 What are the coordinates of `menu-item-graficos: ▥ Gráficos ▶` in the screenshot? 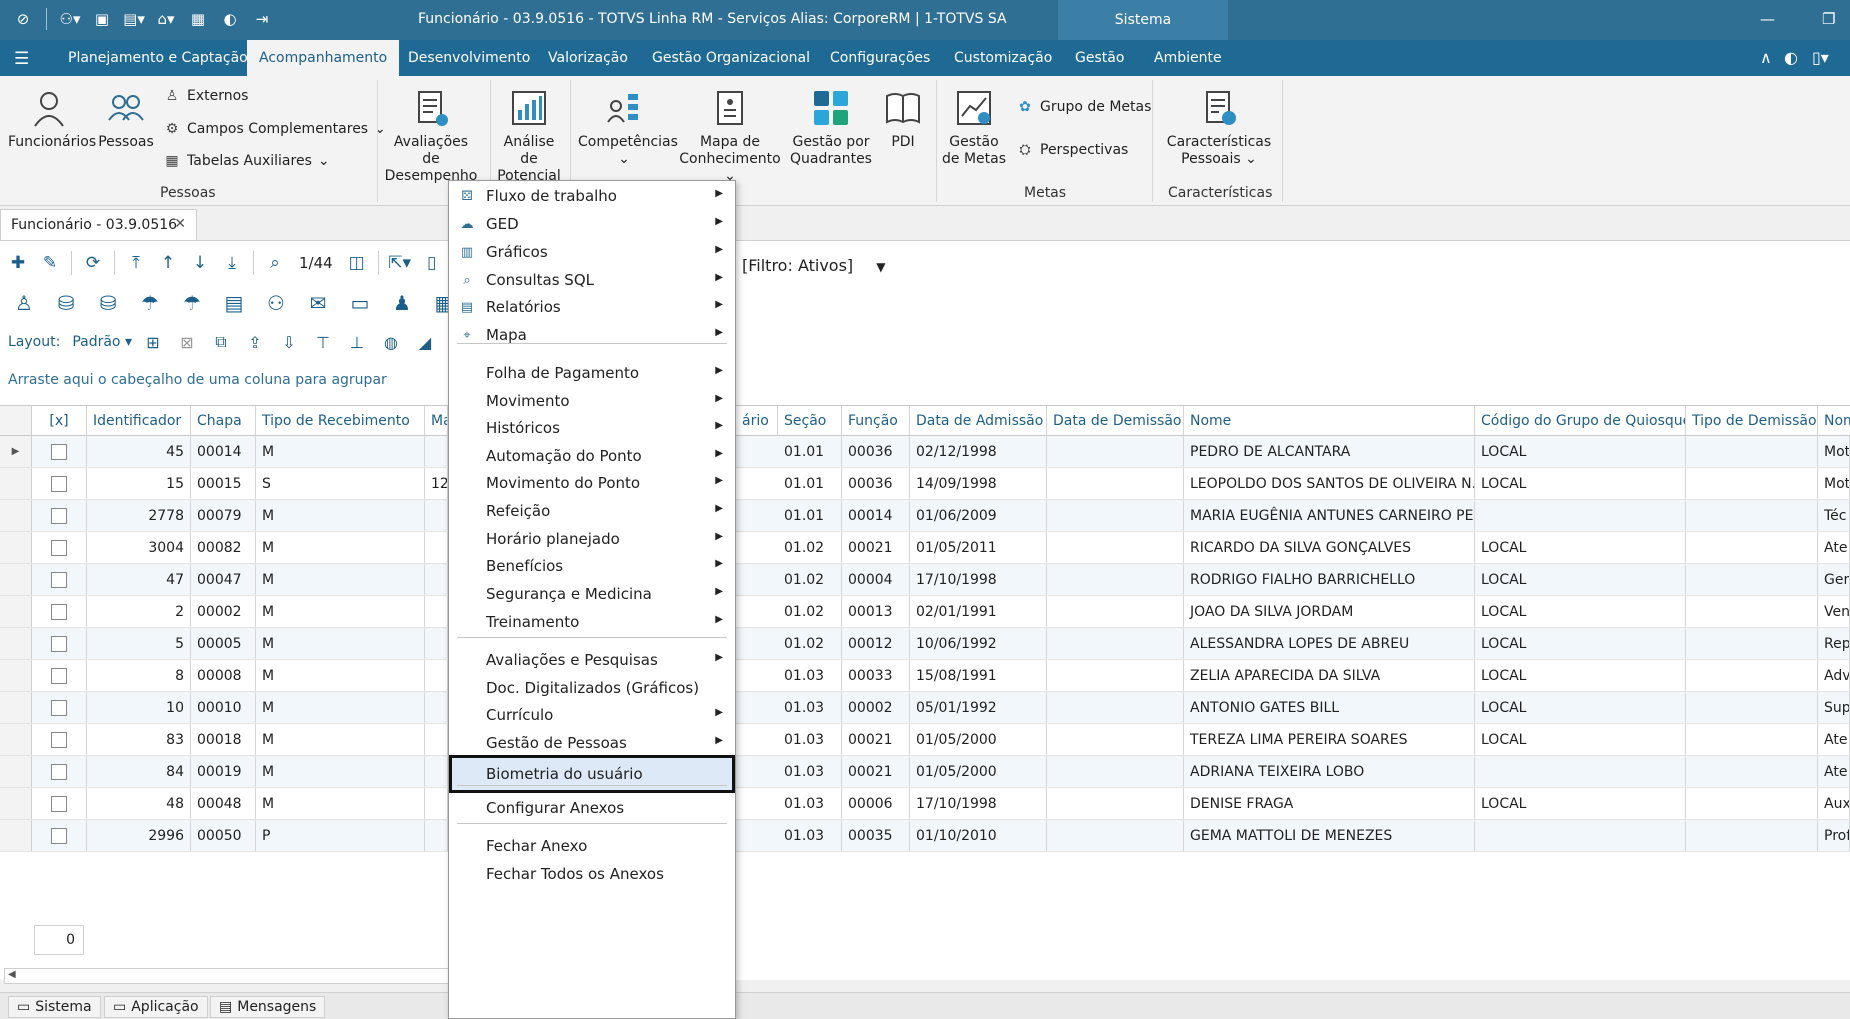 It's located at (592, 252).